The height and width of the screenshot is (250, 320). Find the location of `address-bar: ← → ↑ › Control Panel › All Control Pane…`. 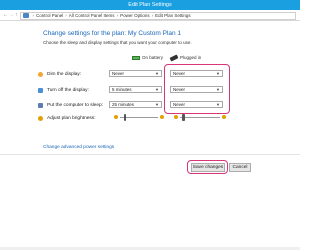

address-bar: ← → ↑ › Control Panel › All Control Pane… is located at coordinates (150, 15).